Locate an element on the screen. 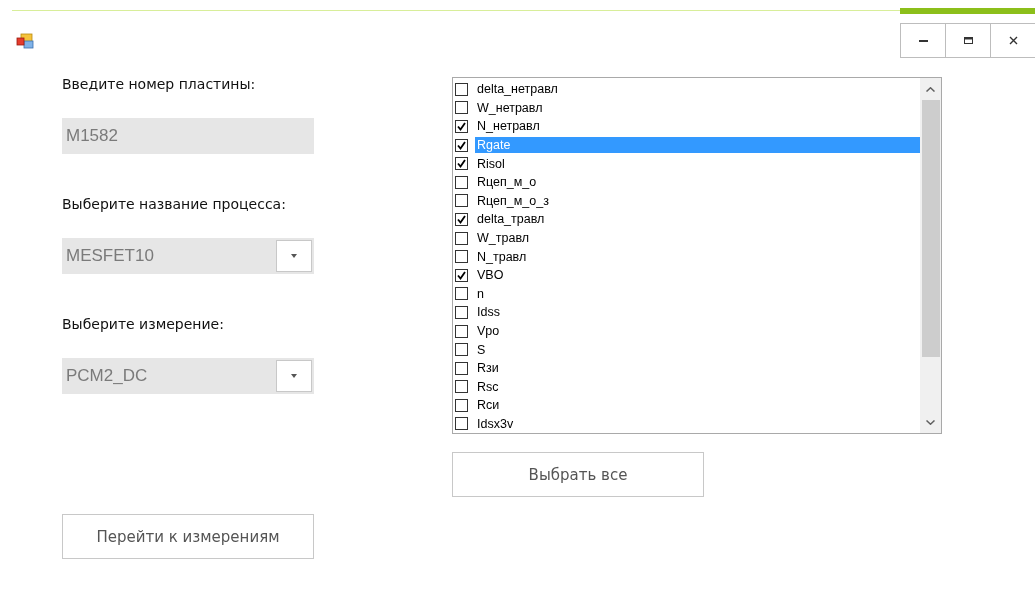  maximize-button is located at coordinates (967, 40).